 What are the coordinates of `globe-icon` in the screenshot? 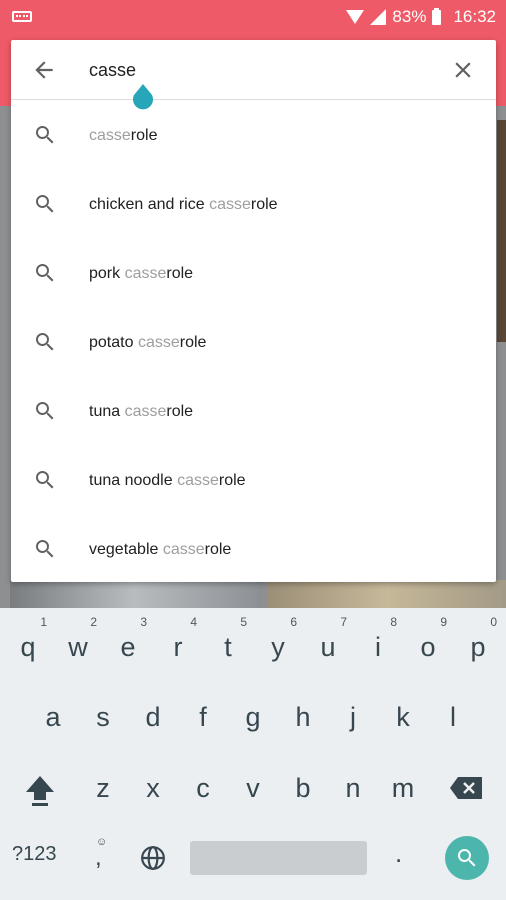 It's located at (153, 858).